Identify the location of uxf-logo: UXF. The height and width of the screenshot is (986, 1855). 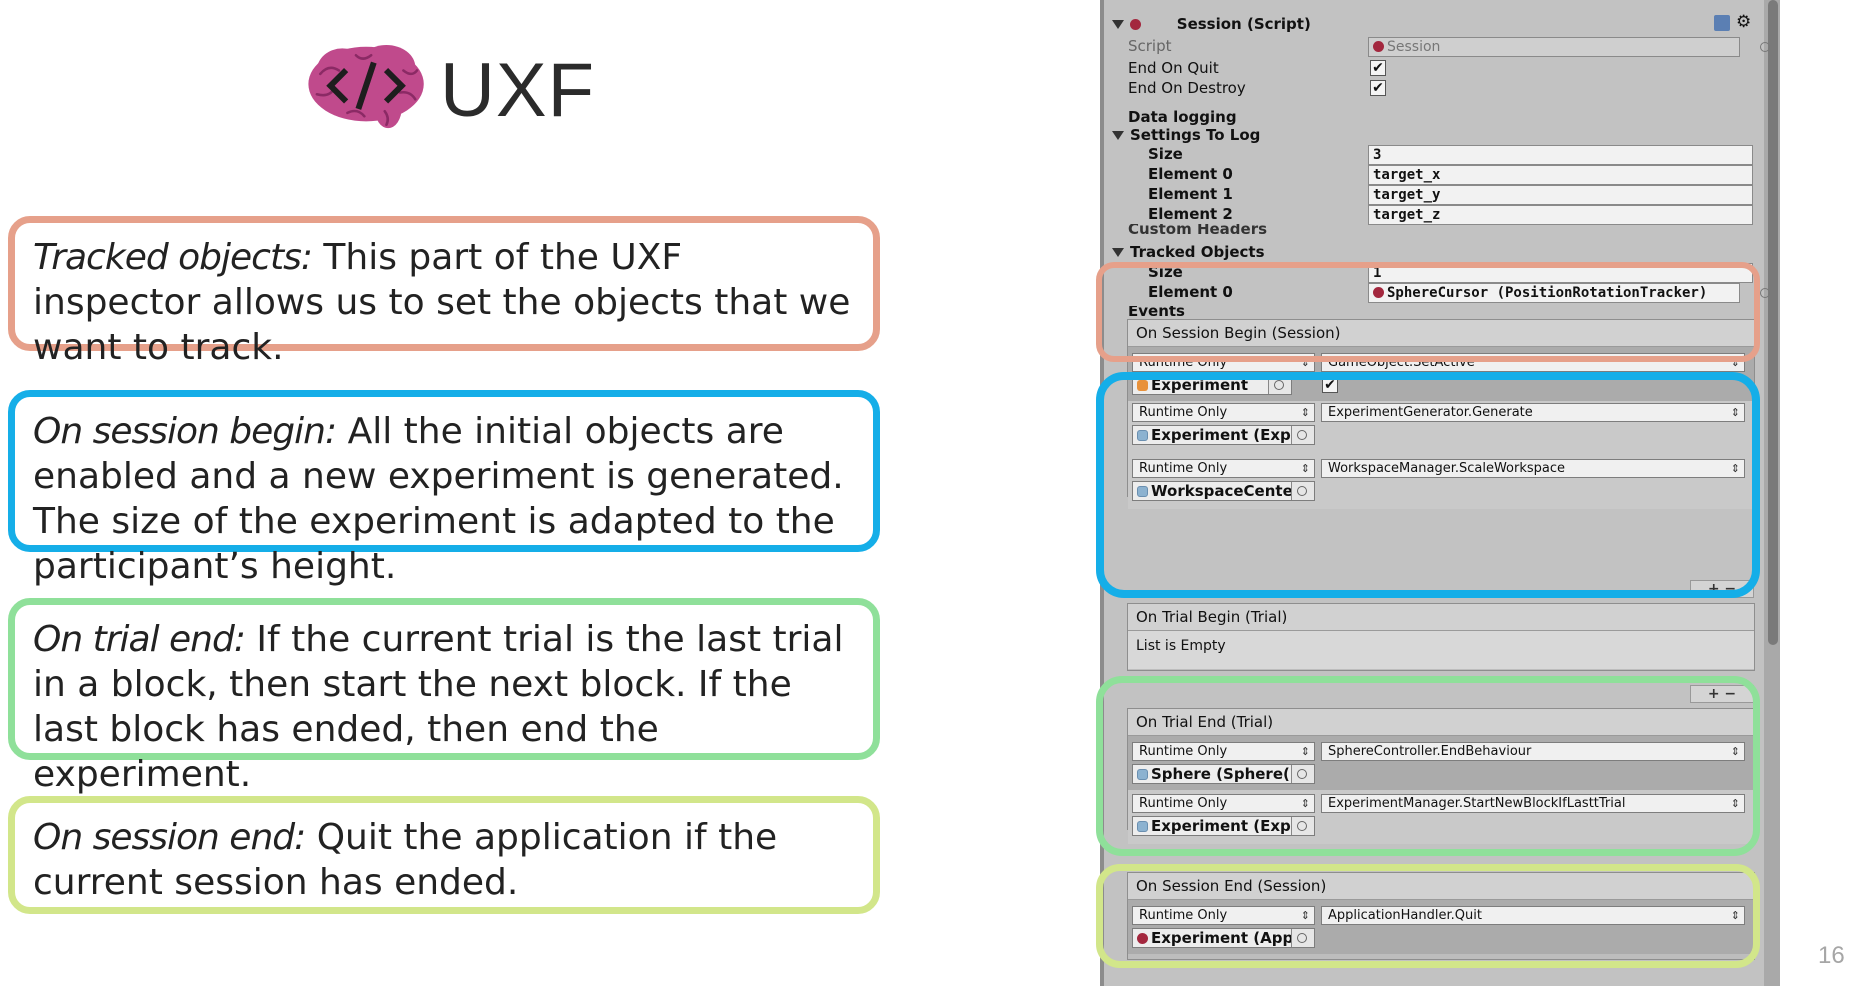
(450, 90).